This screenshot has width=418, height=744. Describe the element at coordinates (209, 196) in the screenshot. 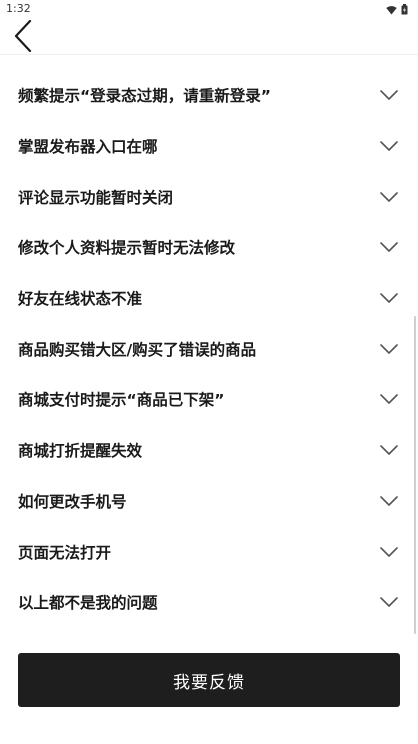

I see `faq-item-comments-closed: 评论显示功能暂时关闭` at that location.